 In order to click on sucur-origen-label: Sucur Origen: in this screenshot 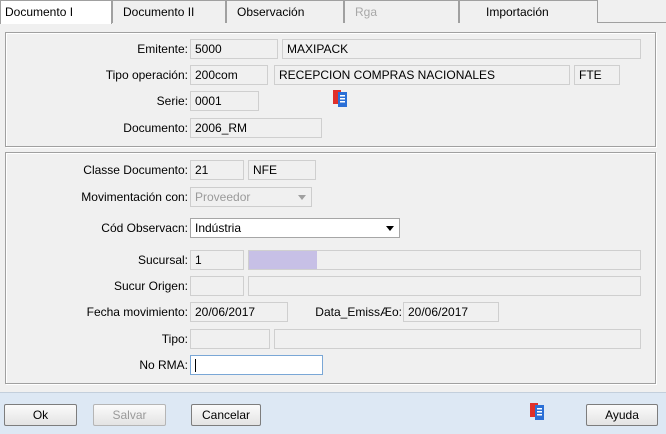, I will do `click(150, 286)`.